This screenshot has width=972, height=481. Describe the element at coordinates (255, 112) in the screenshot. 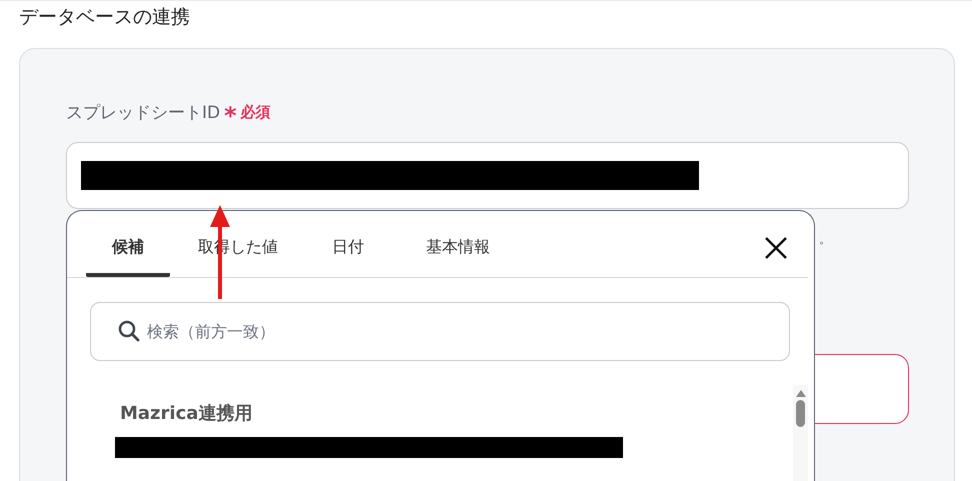

I see `required-text: 必須` at that location.